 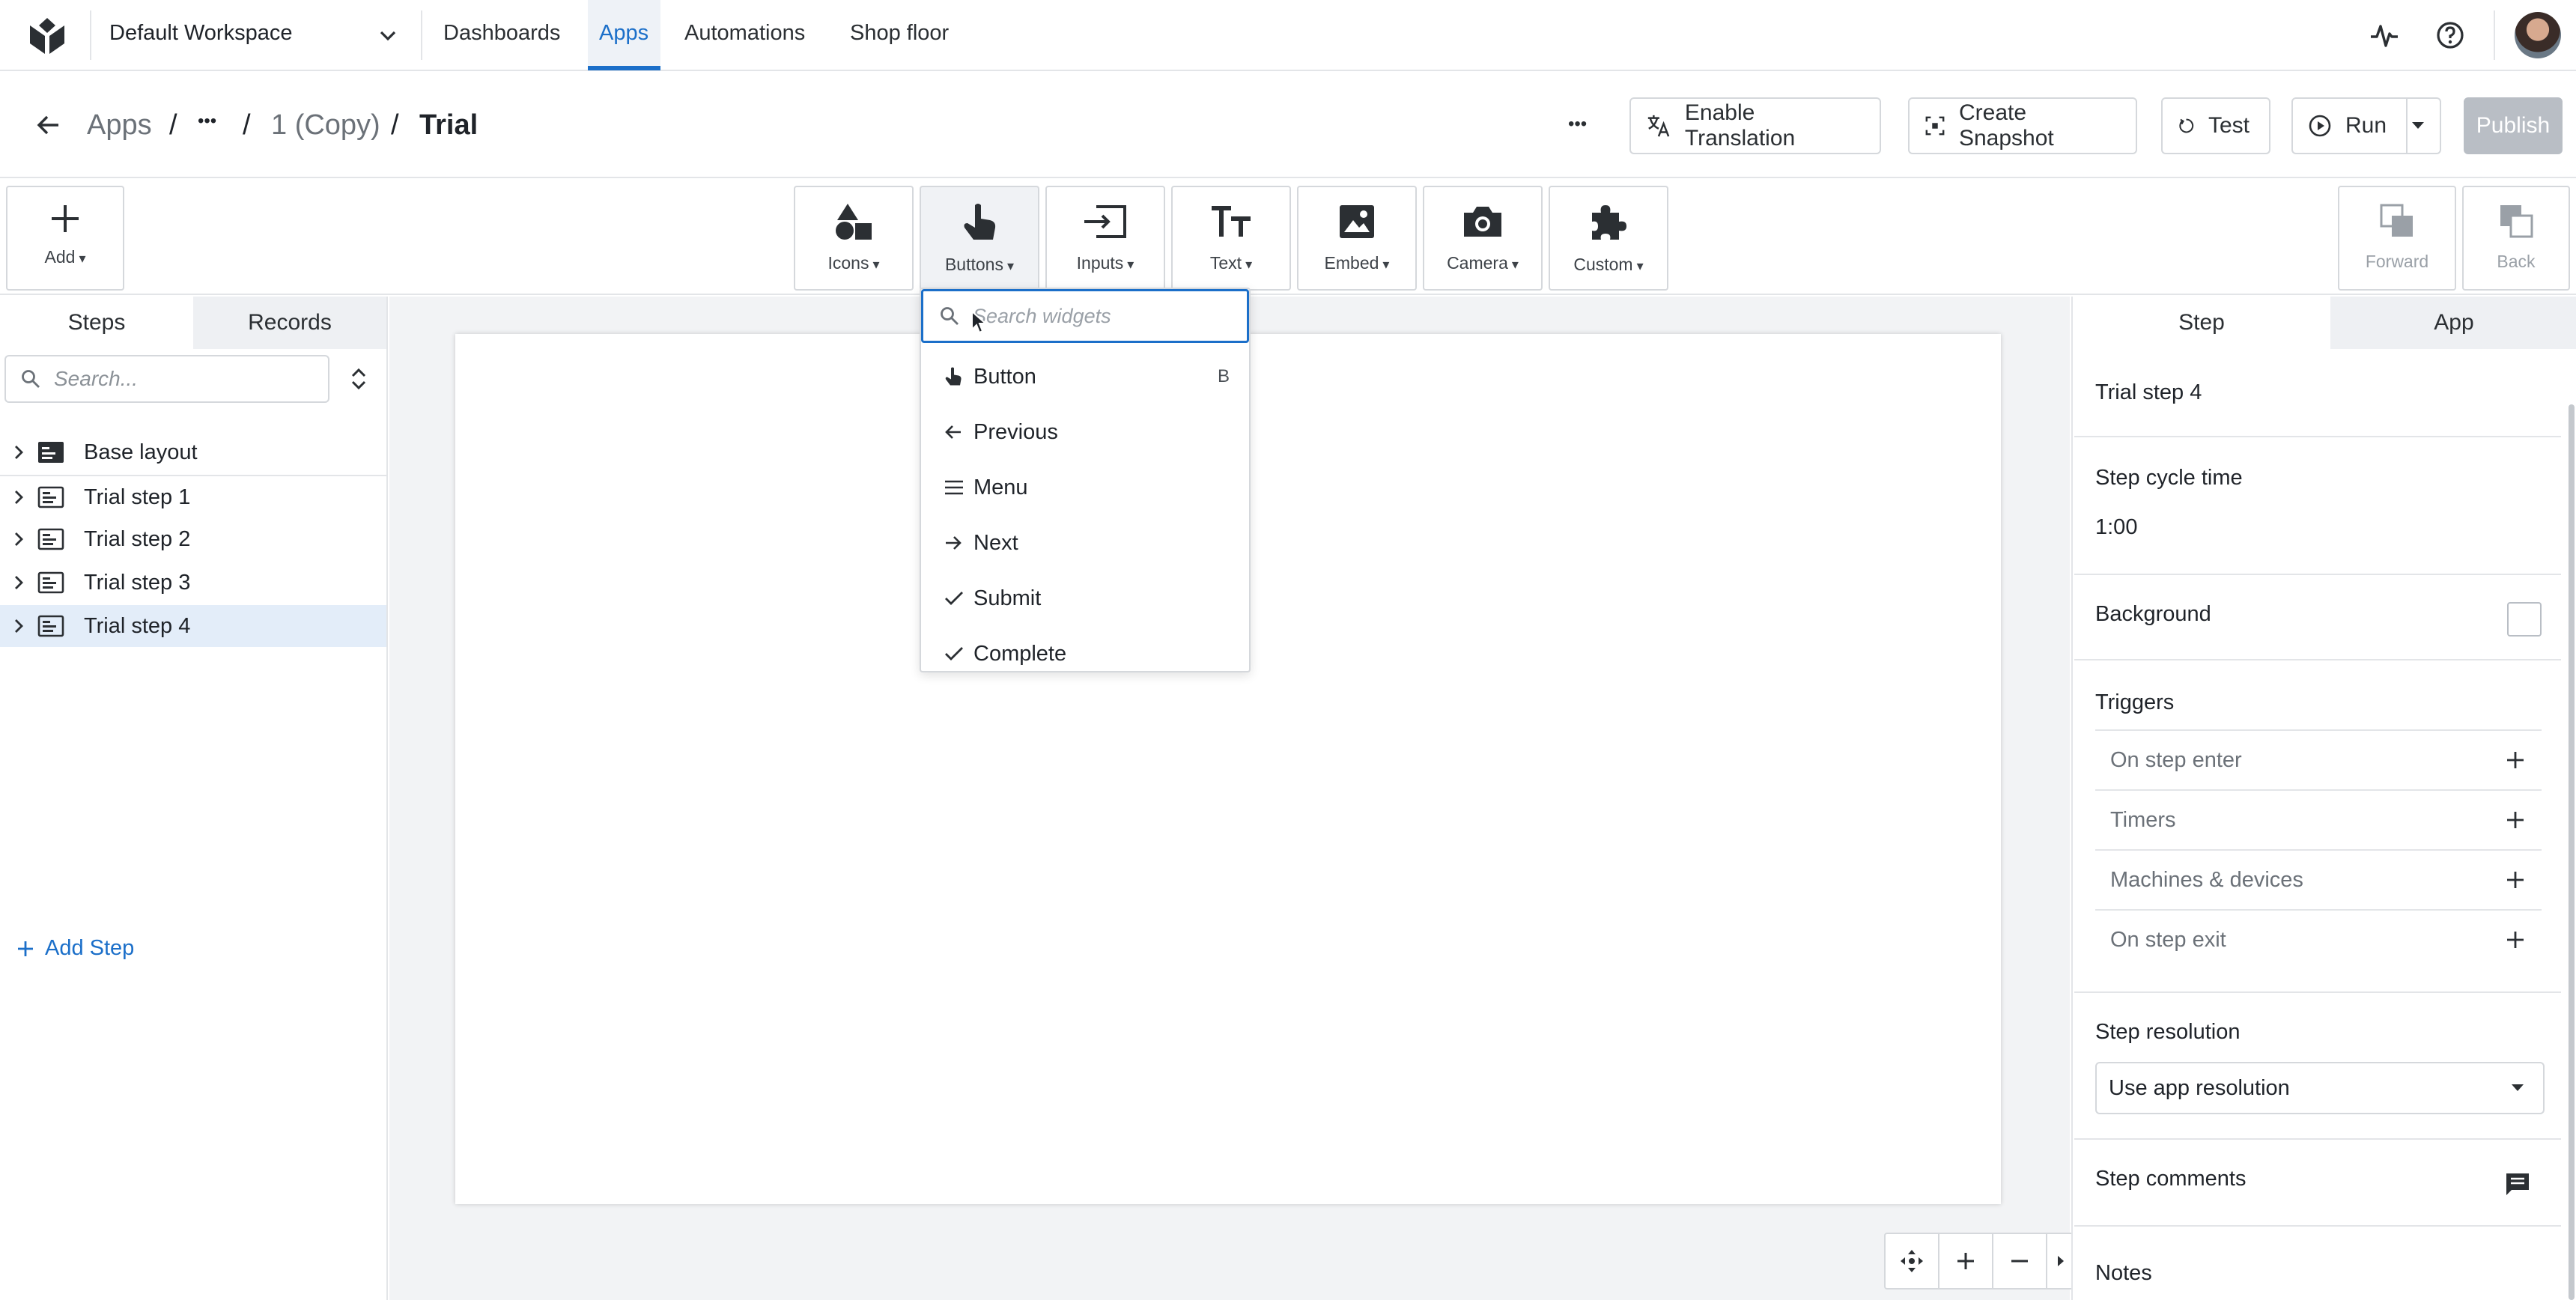 I want to click on test-label: Test, so click(x=2229, y=126).